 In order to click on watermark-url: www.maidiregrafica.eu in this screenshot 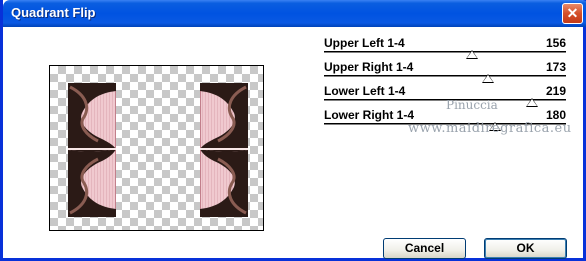, I will do `click(490, 128)`.